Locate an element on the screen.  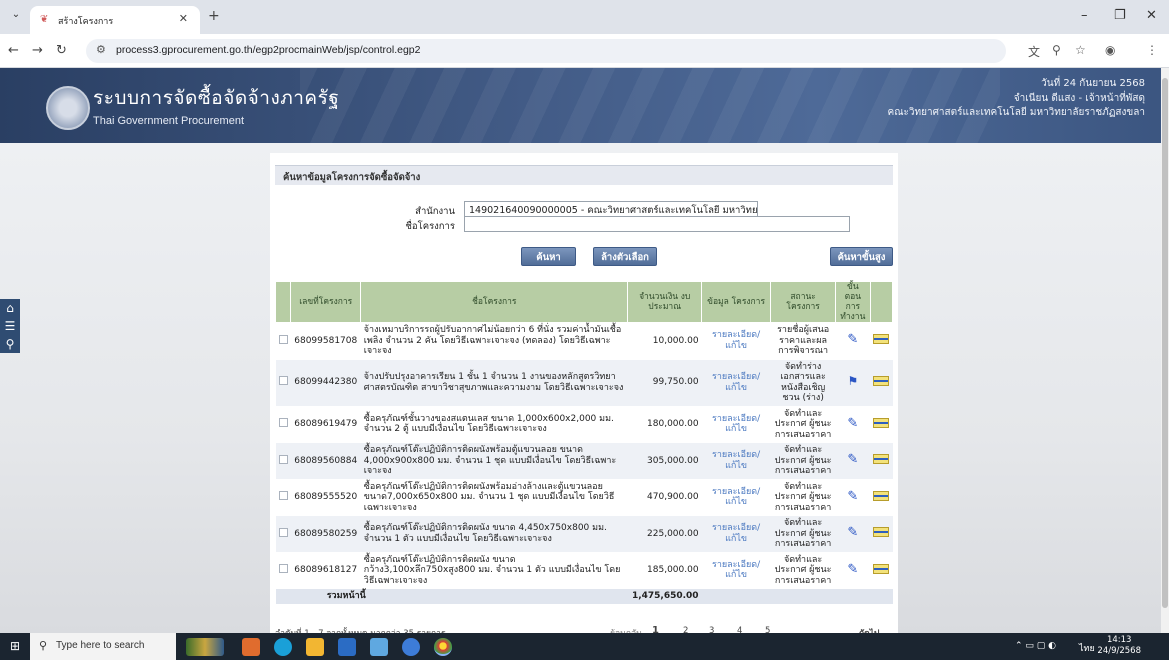
minimize-icon: – is located at coordinates (1084, 15).